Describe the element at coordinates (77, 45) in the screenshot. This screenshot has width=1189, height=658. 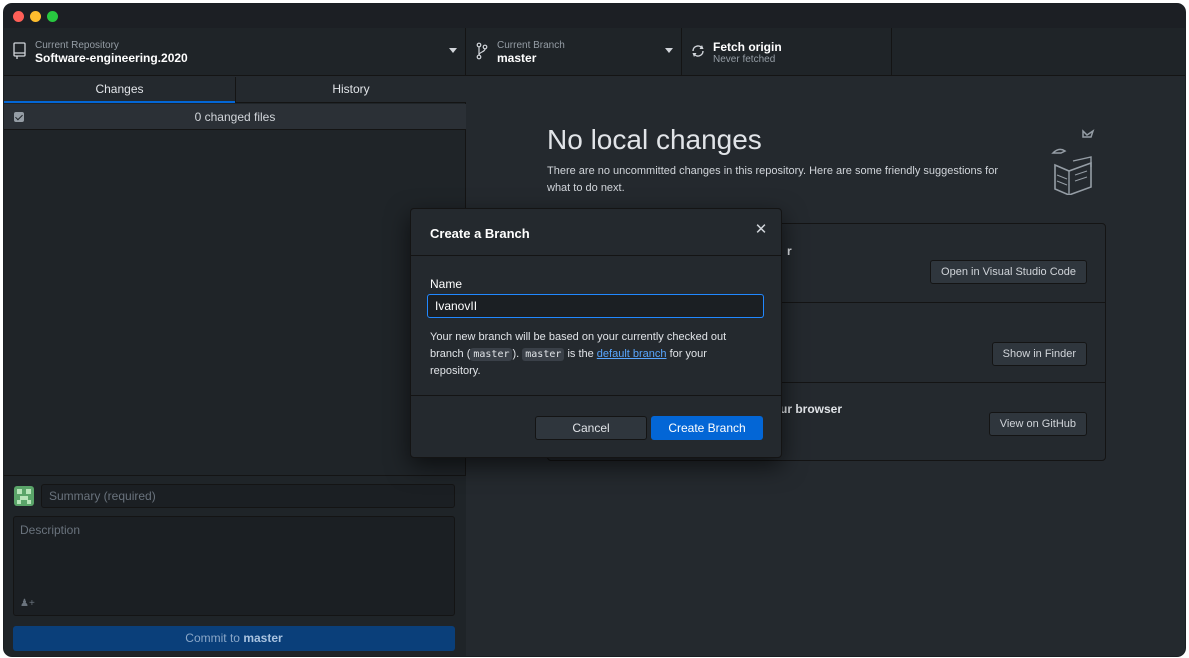
I see `current-repository-label: Current Repository` at that location.